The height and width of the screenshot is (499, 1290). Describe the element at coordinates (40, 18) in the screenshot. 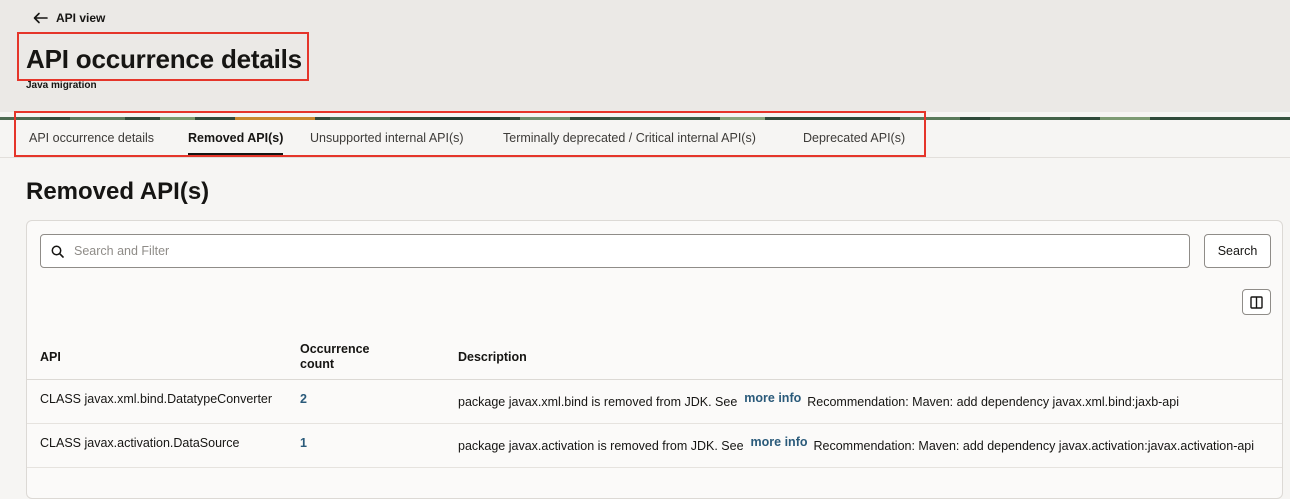

I see `arrow-left-icon` at that location.